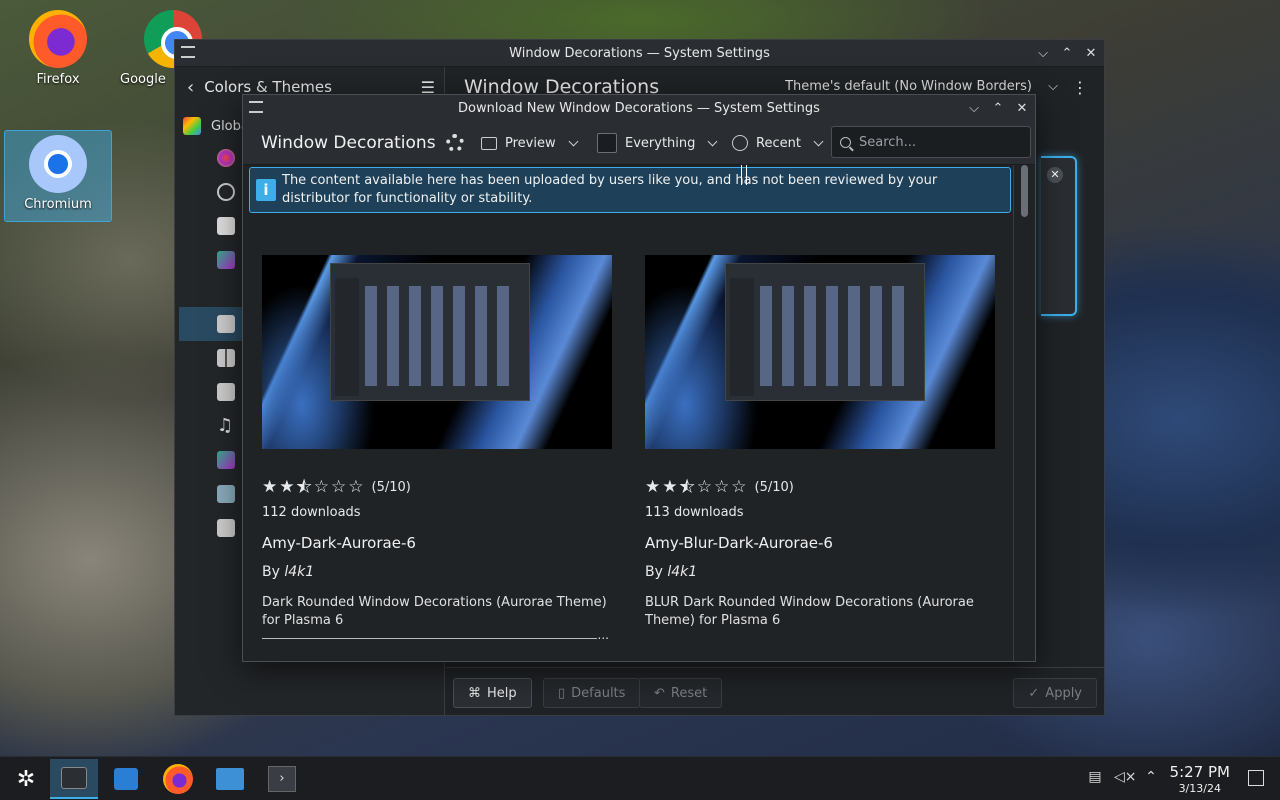 The image size is (1280, 800). I want to click on apply-button-label: Apply, so click(1063, 693).